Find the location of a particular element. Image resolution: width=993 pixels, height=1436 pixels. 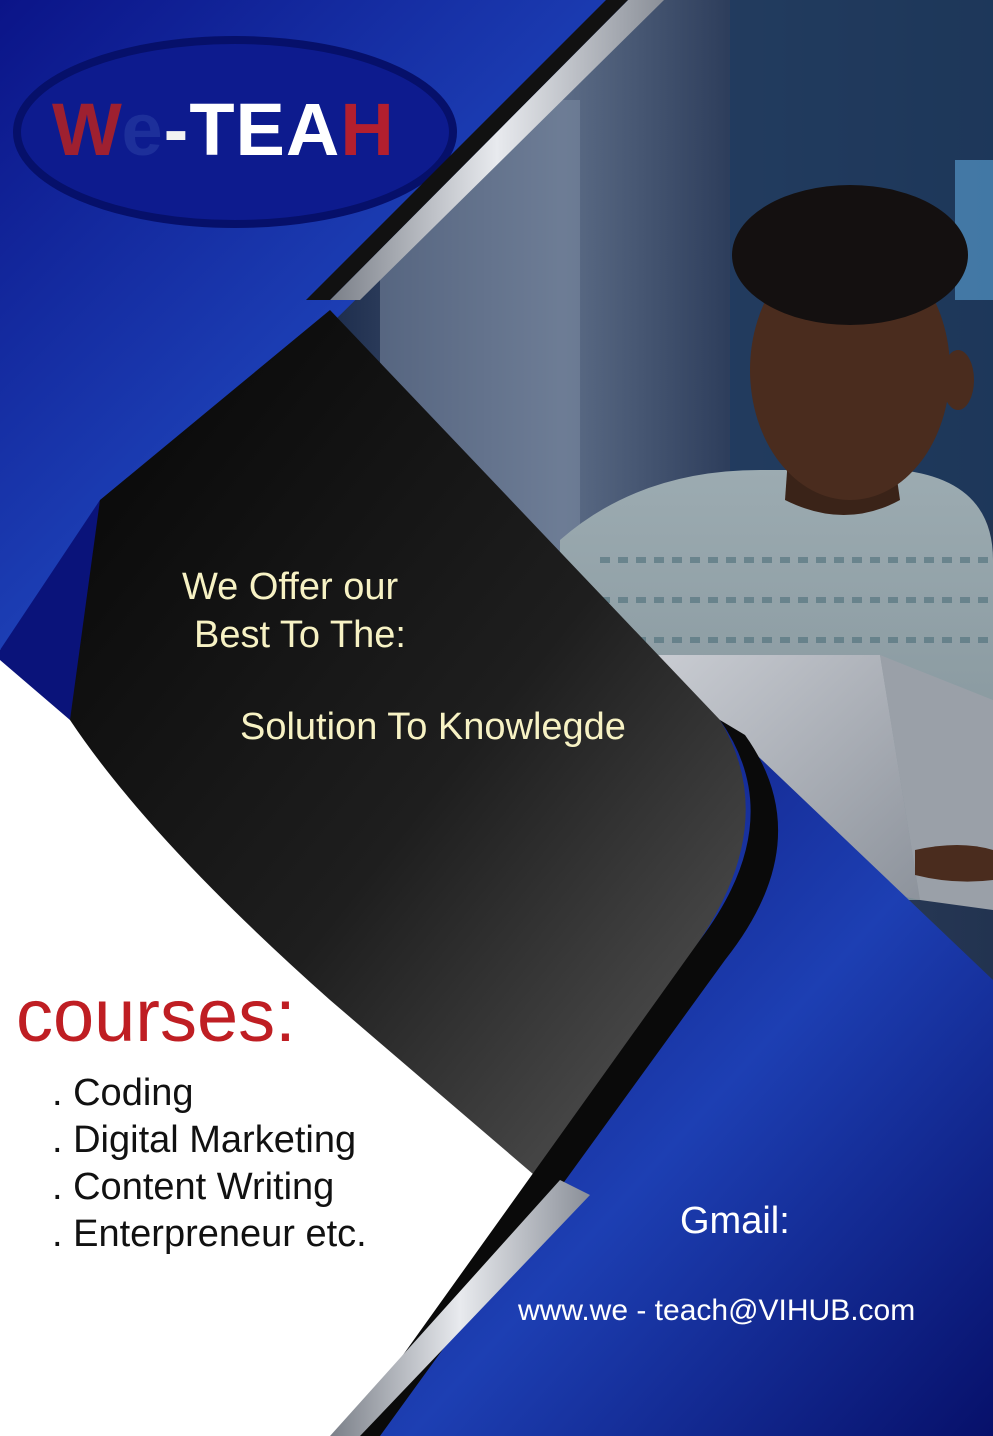

course-item-enterpreneur: . Enterpreneur etc. is located at coordinates (209, 1234).